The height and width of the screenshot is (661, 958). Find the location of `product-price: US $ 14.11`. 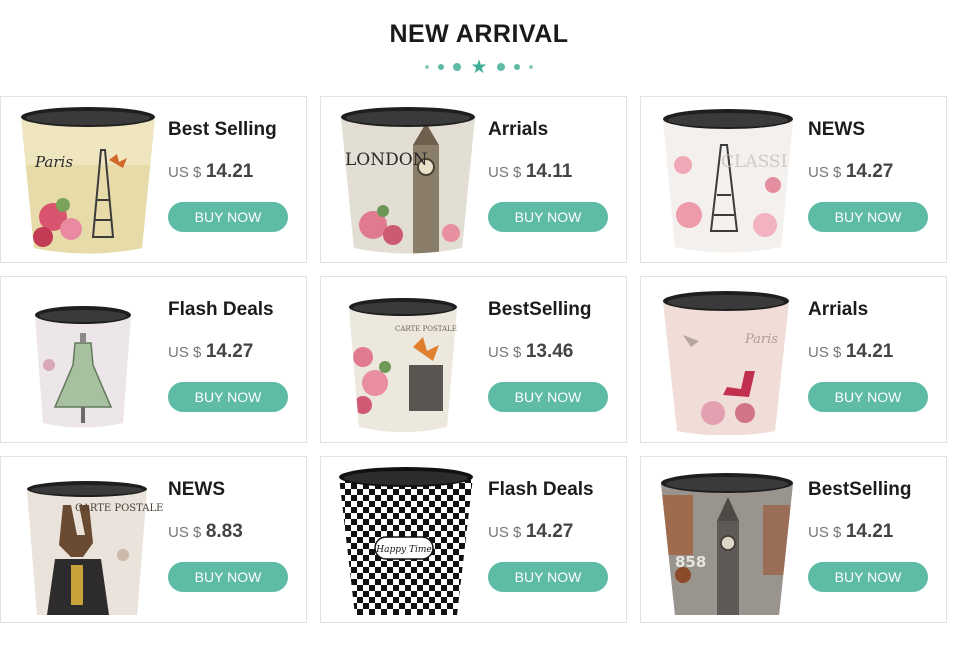

product-price: US $ 14.11 is located at coordinates (530, 171).